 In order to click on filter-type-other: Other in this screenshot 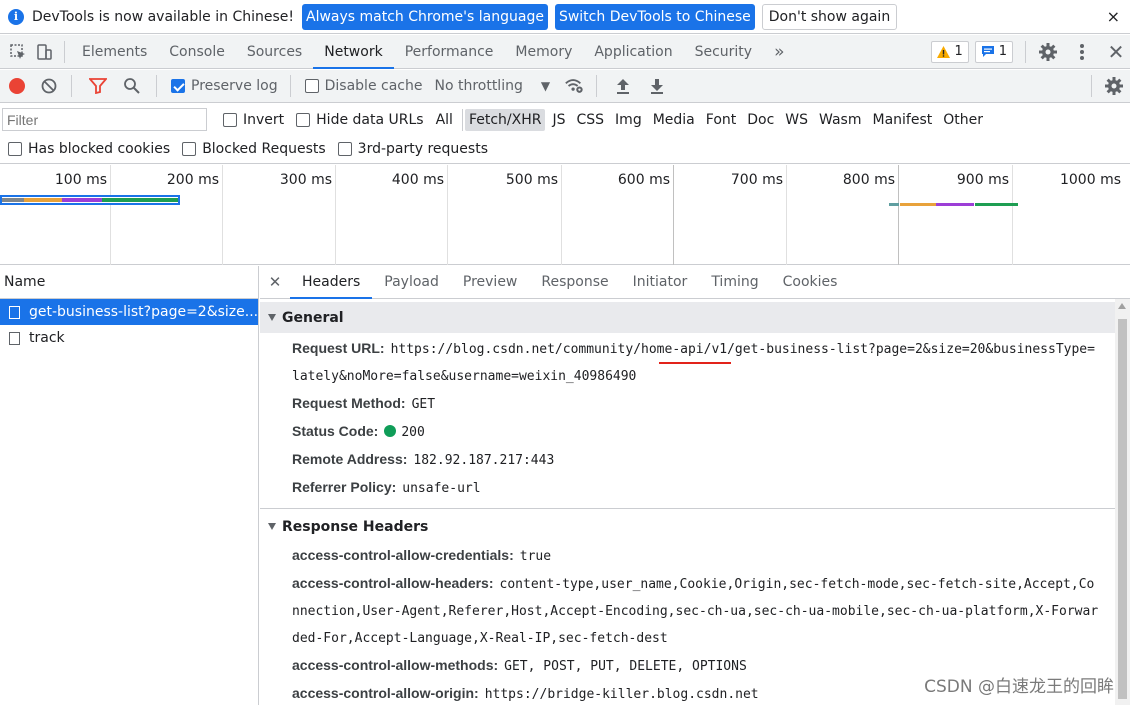, I will do `click(963, 120)`.